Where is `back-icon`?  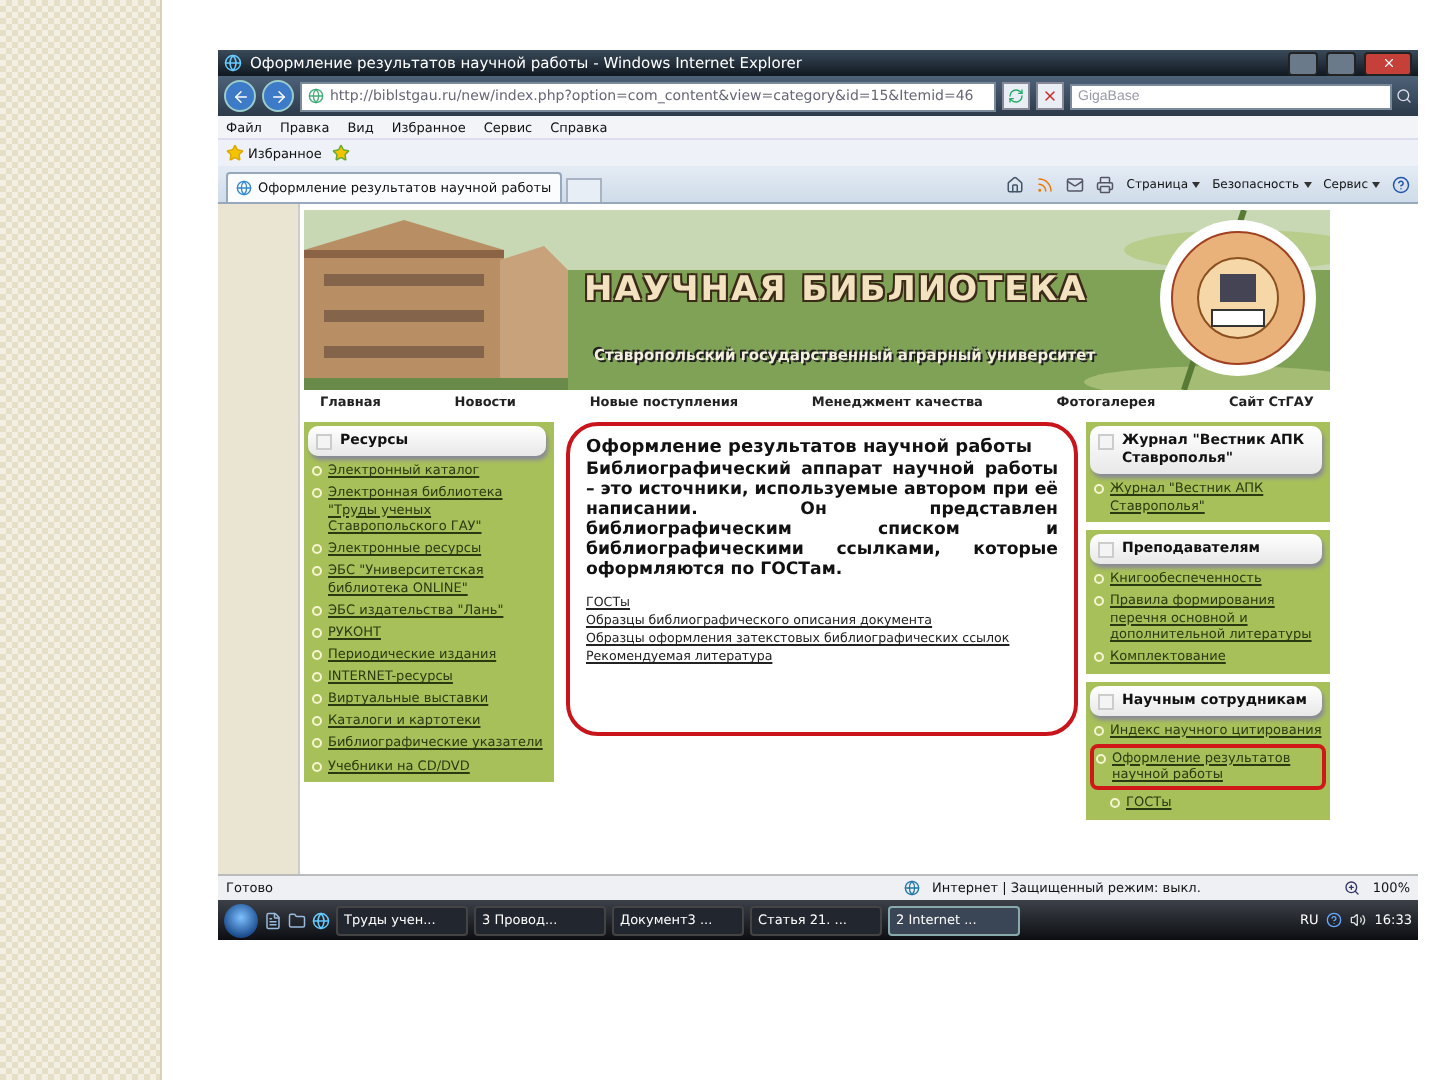
back-icon is located at coordinates (240, 96).